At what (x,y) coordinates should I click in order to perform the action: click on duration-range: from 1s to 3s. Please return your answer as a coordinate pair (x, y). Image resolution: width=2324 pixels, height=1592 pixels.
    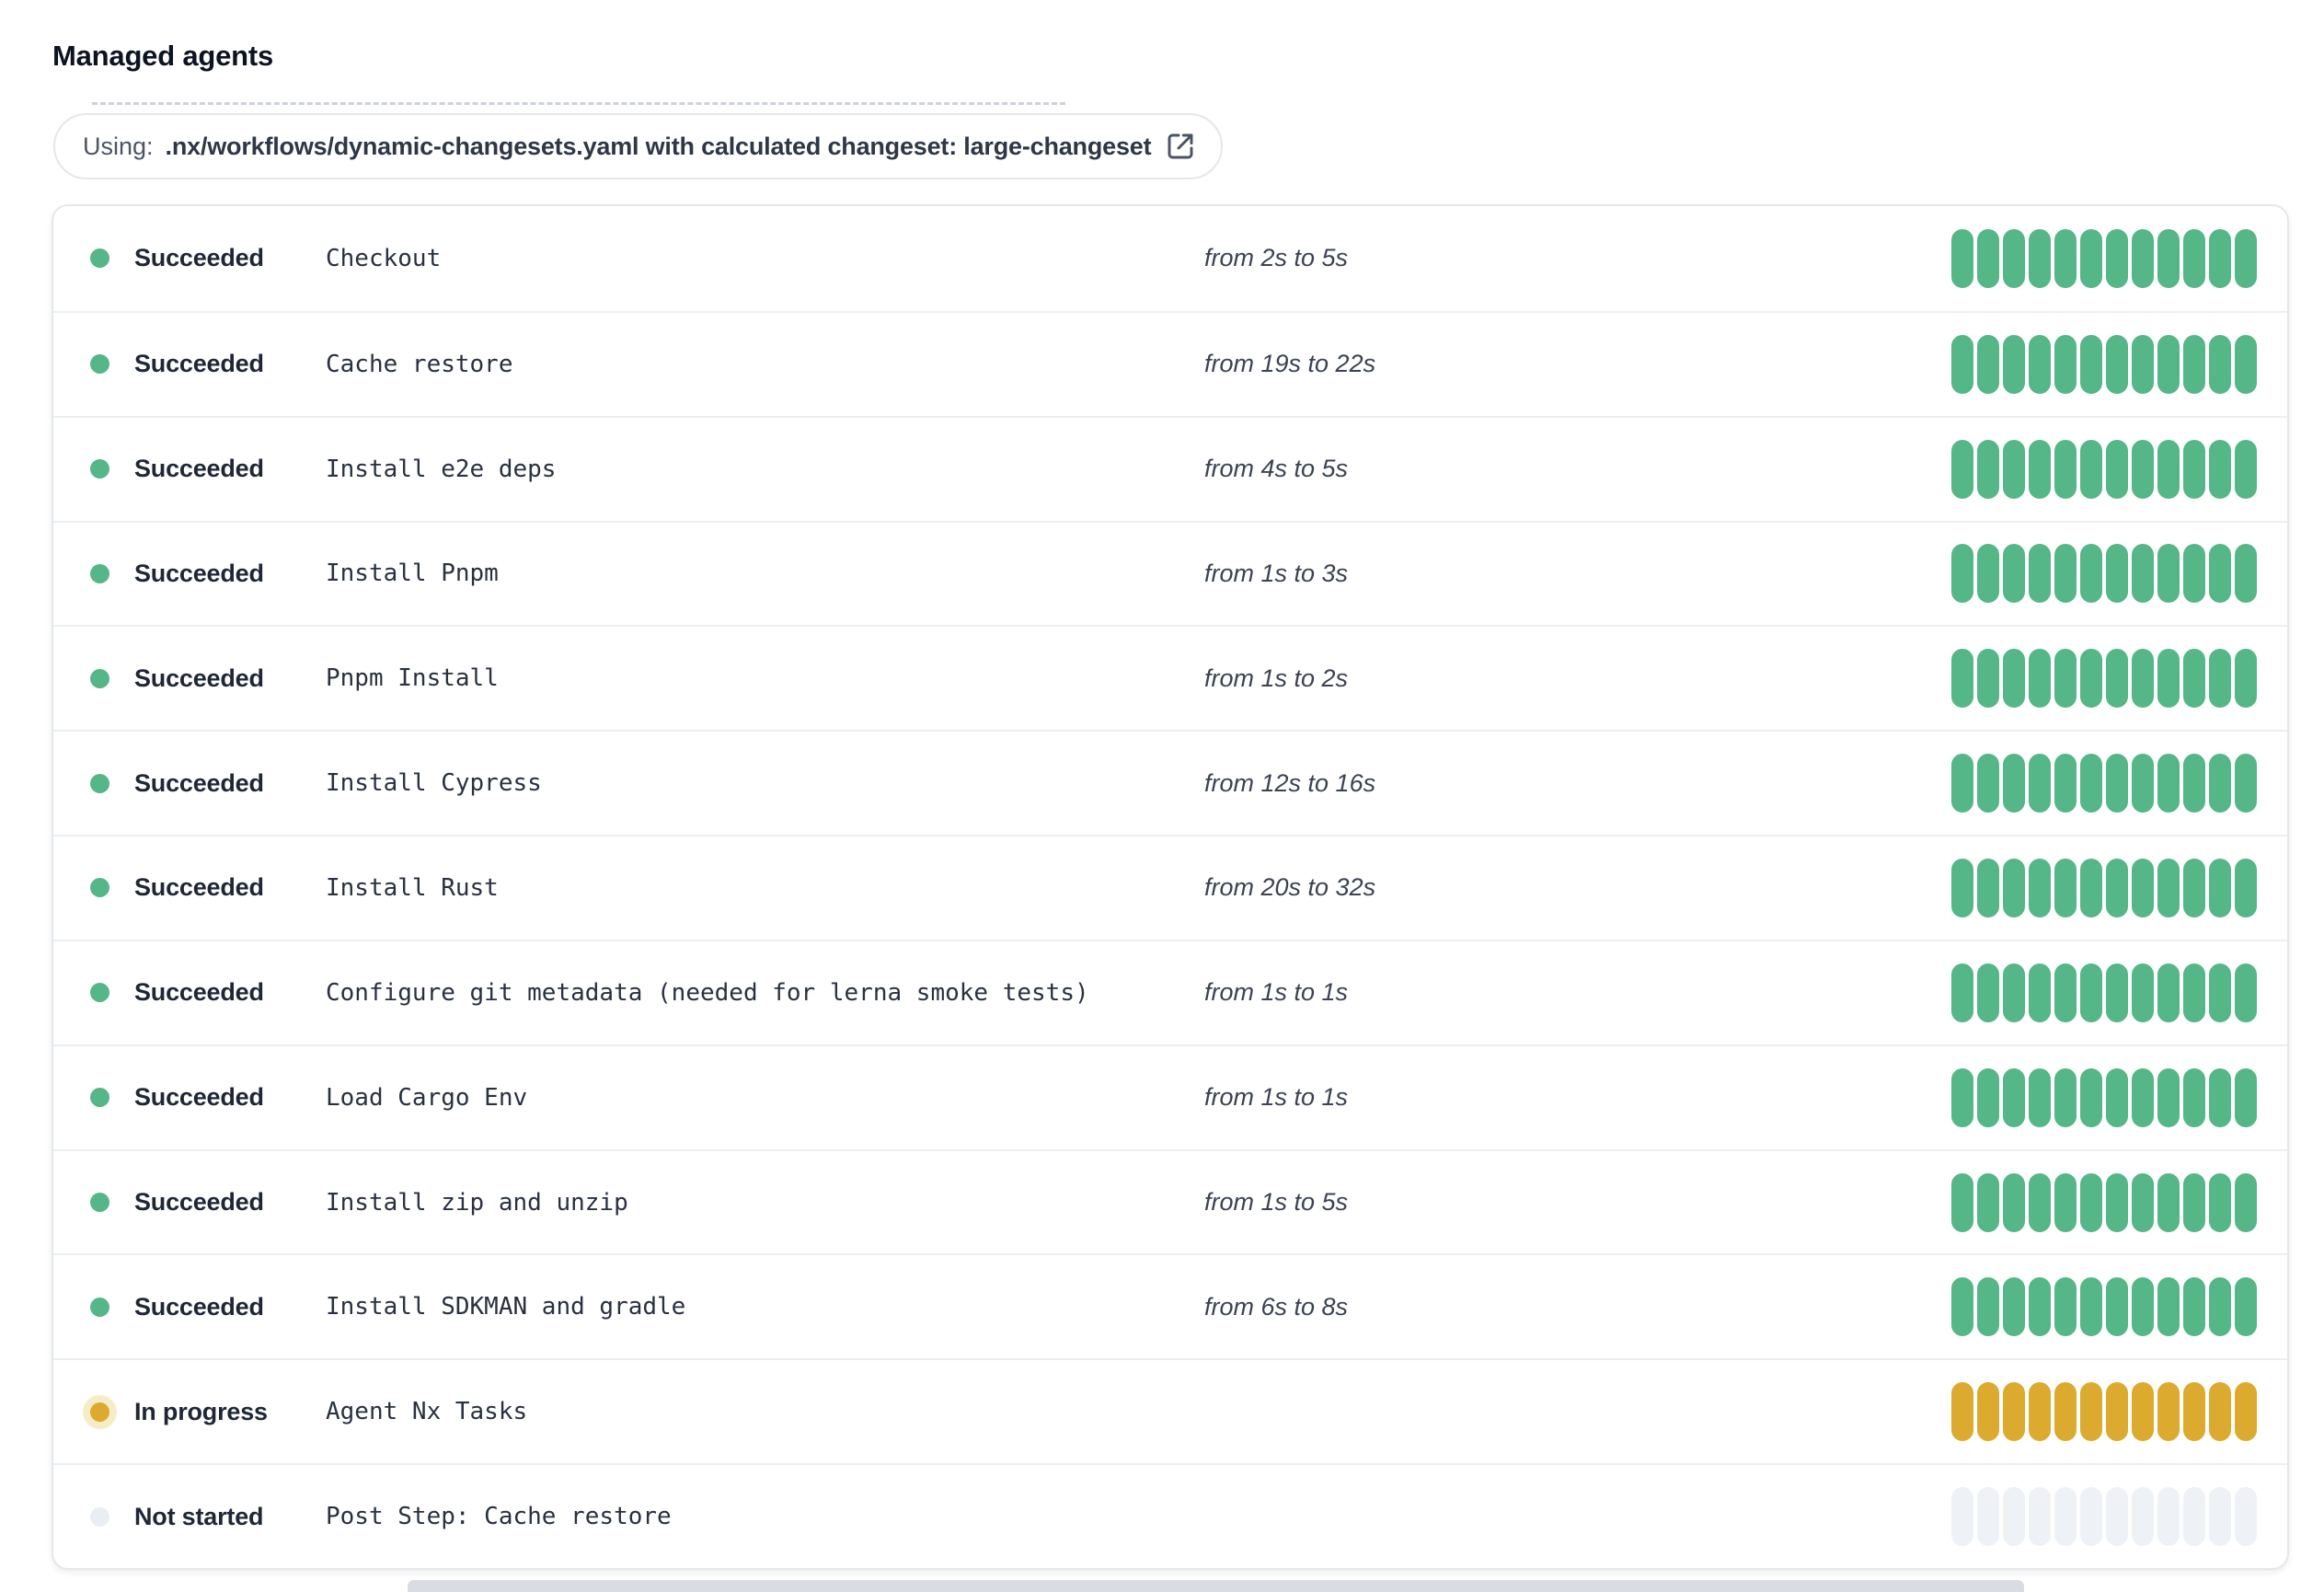
    Looking at the image, I should click on (1276, 573).